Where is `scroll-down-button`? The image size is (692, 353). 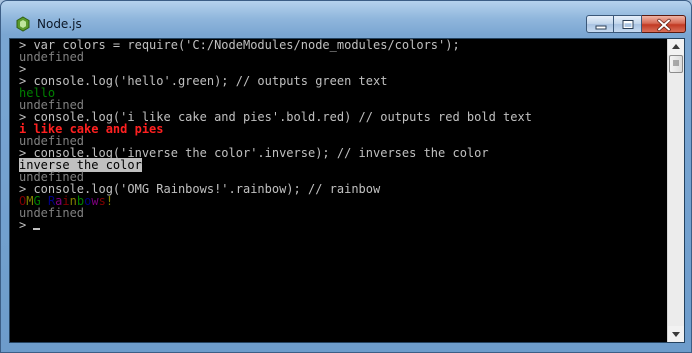 scroll-down-button is located at coordinates (676, 334).